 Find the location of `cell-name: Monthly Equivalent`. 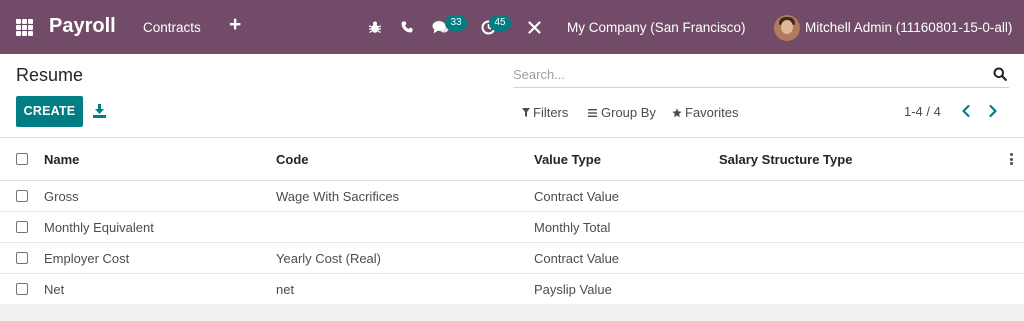

cell-name: Monthly Equivalent is located at coordinates (99, 227).